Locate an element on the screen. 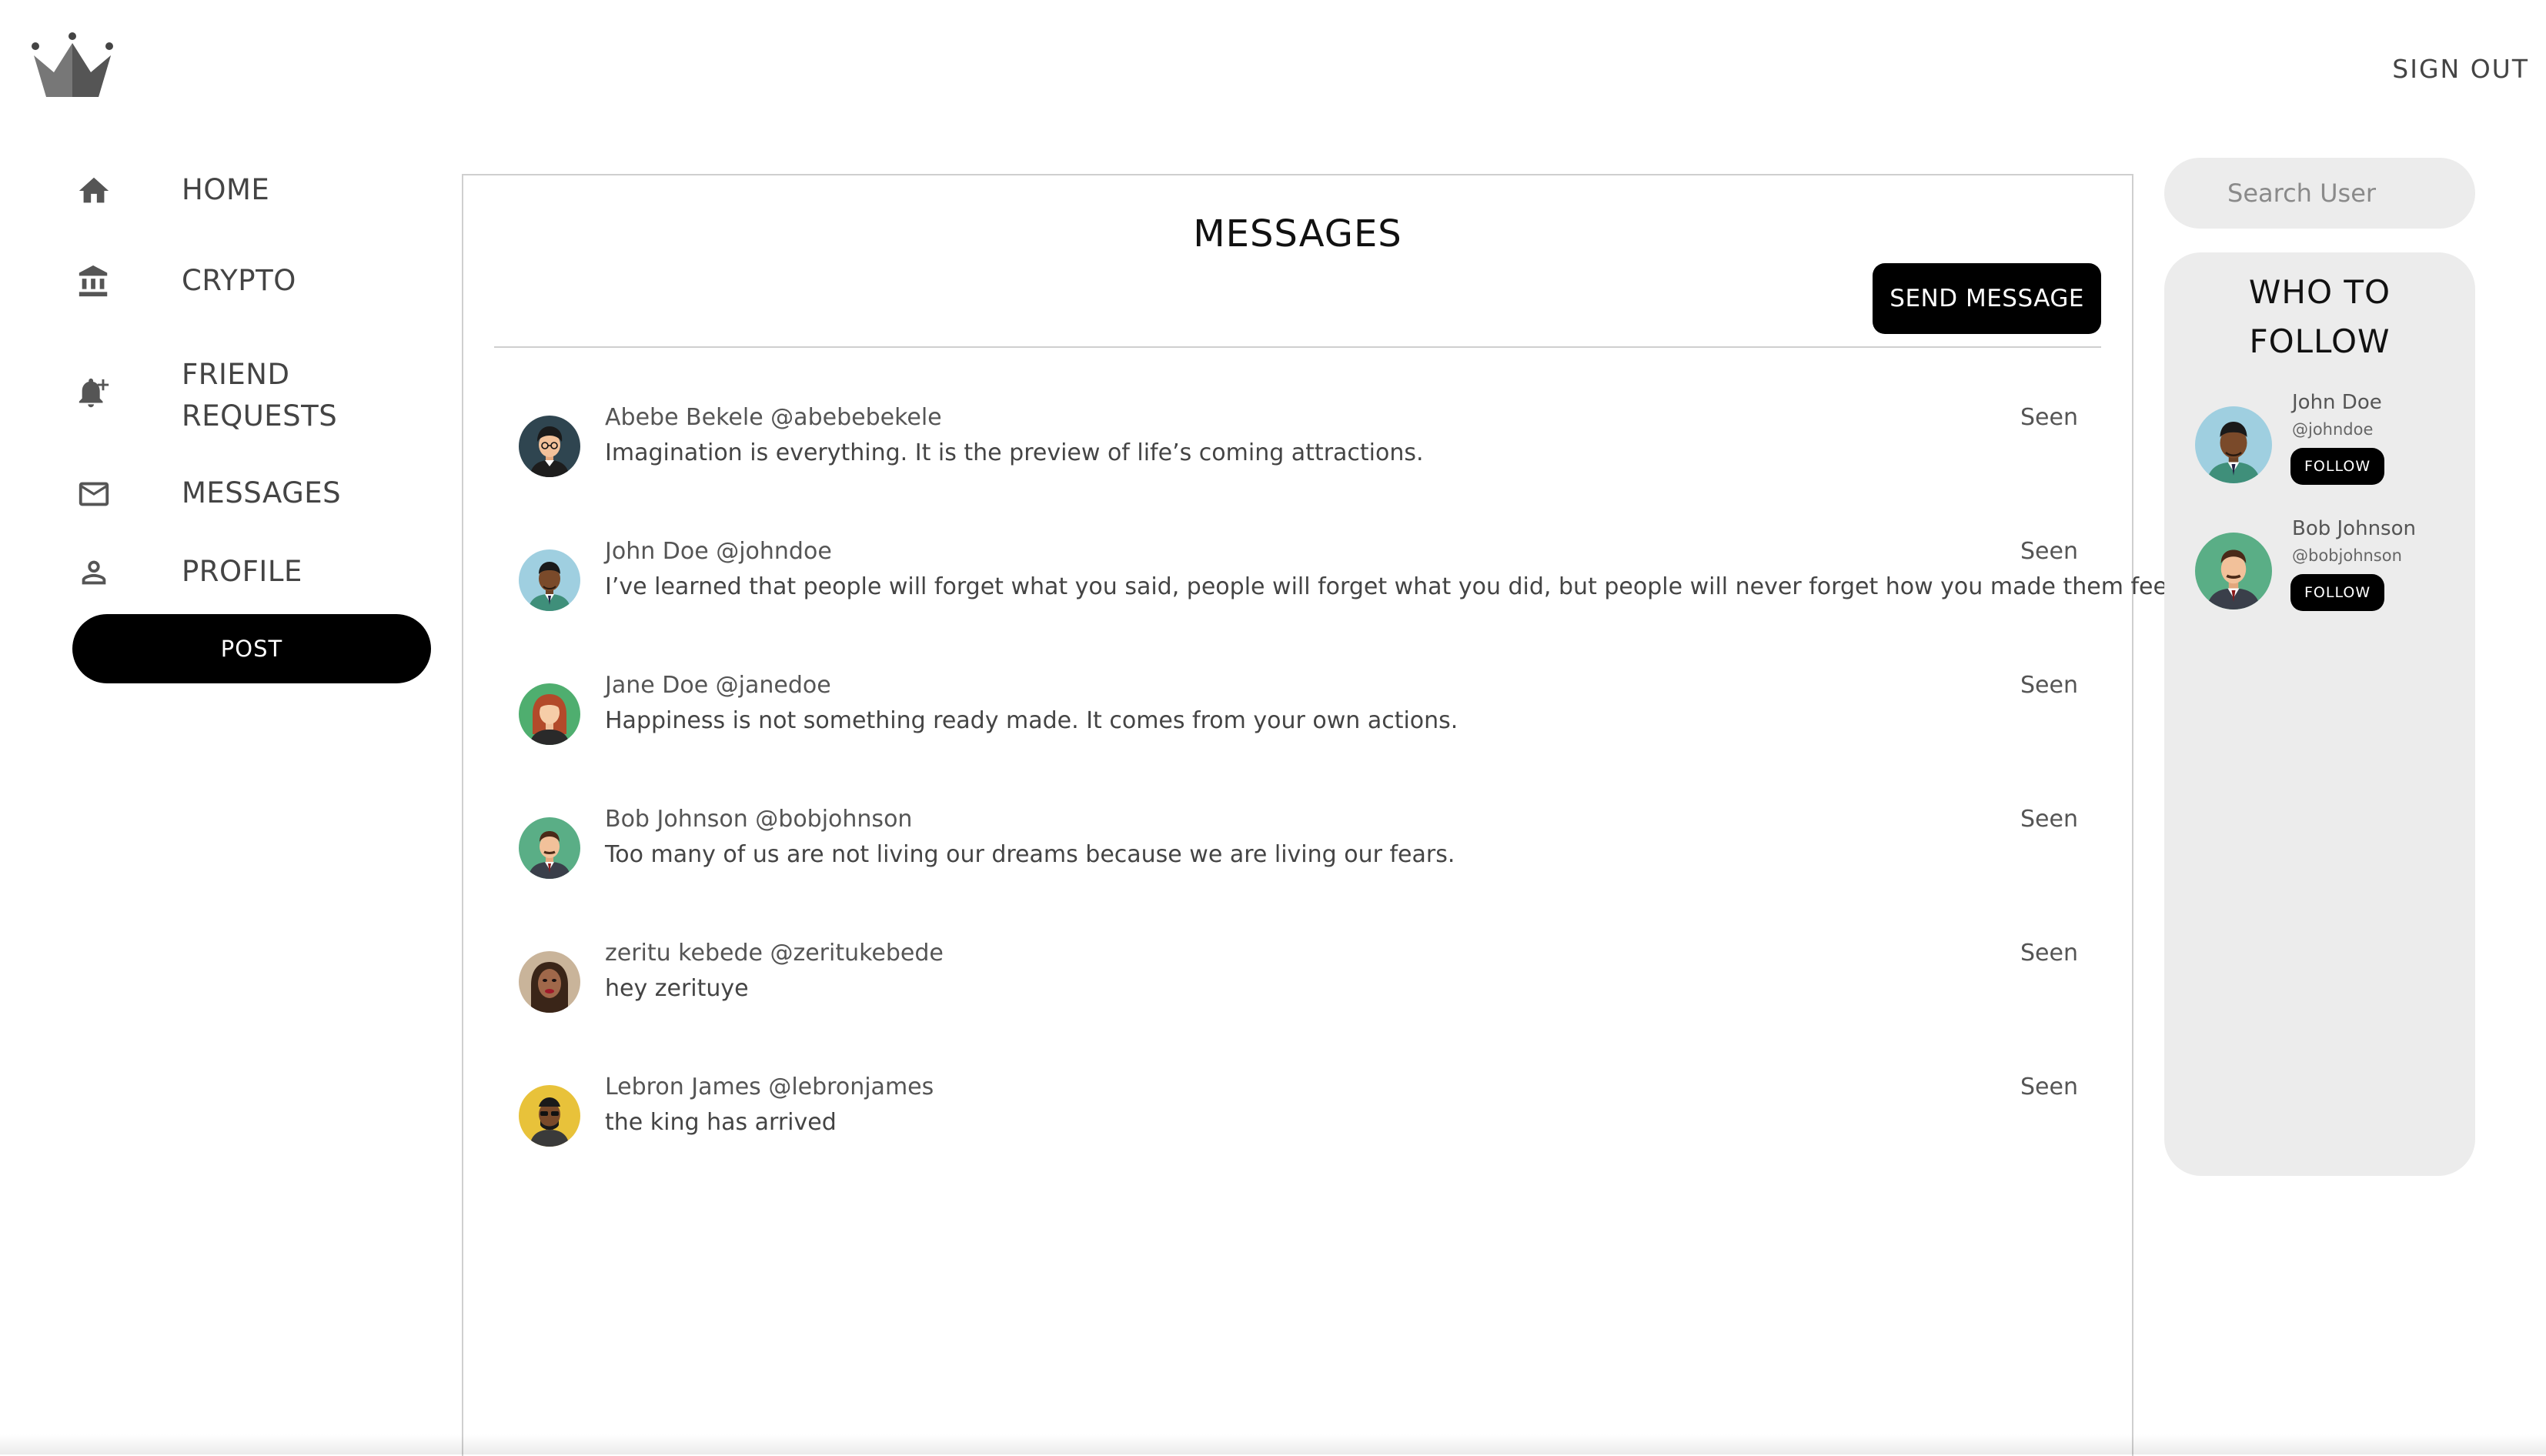  nav-item-friend-requests: FRIEND REQUESTS is located at coordinates (211, 396).